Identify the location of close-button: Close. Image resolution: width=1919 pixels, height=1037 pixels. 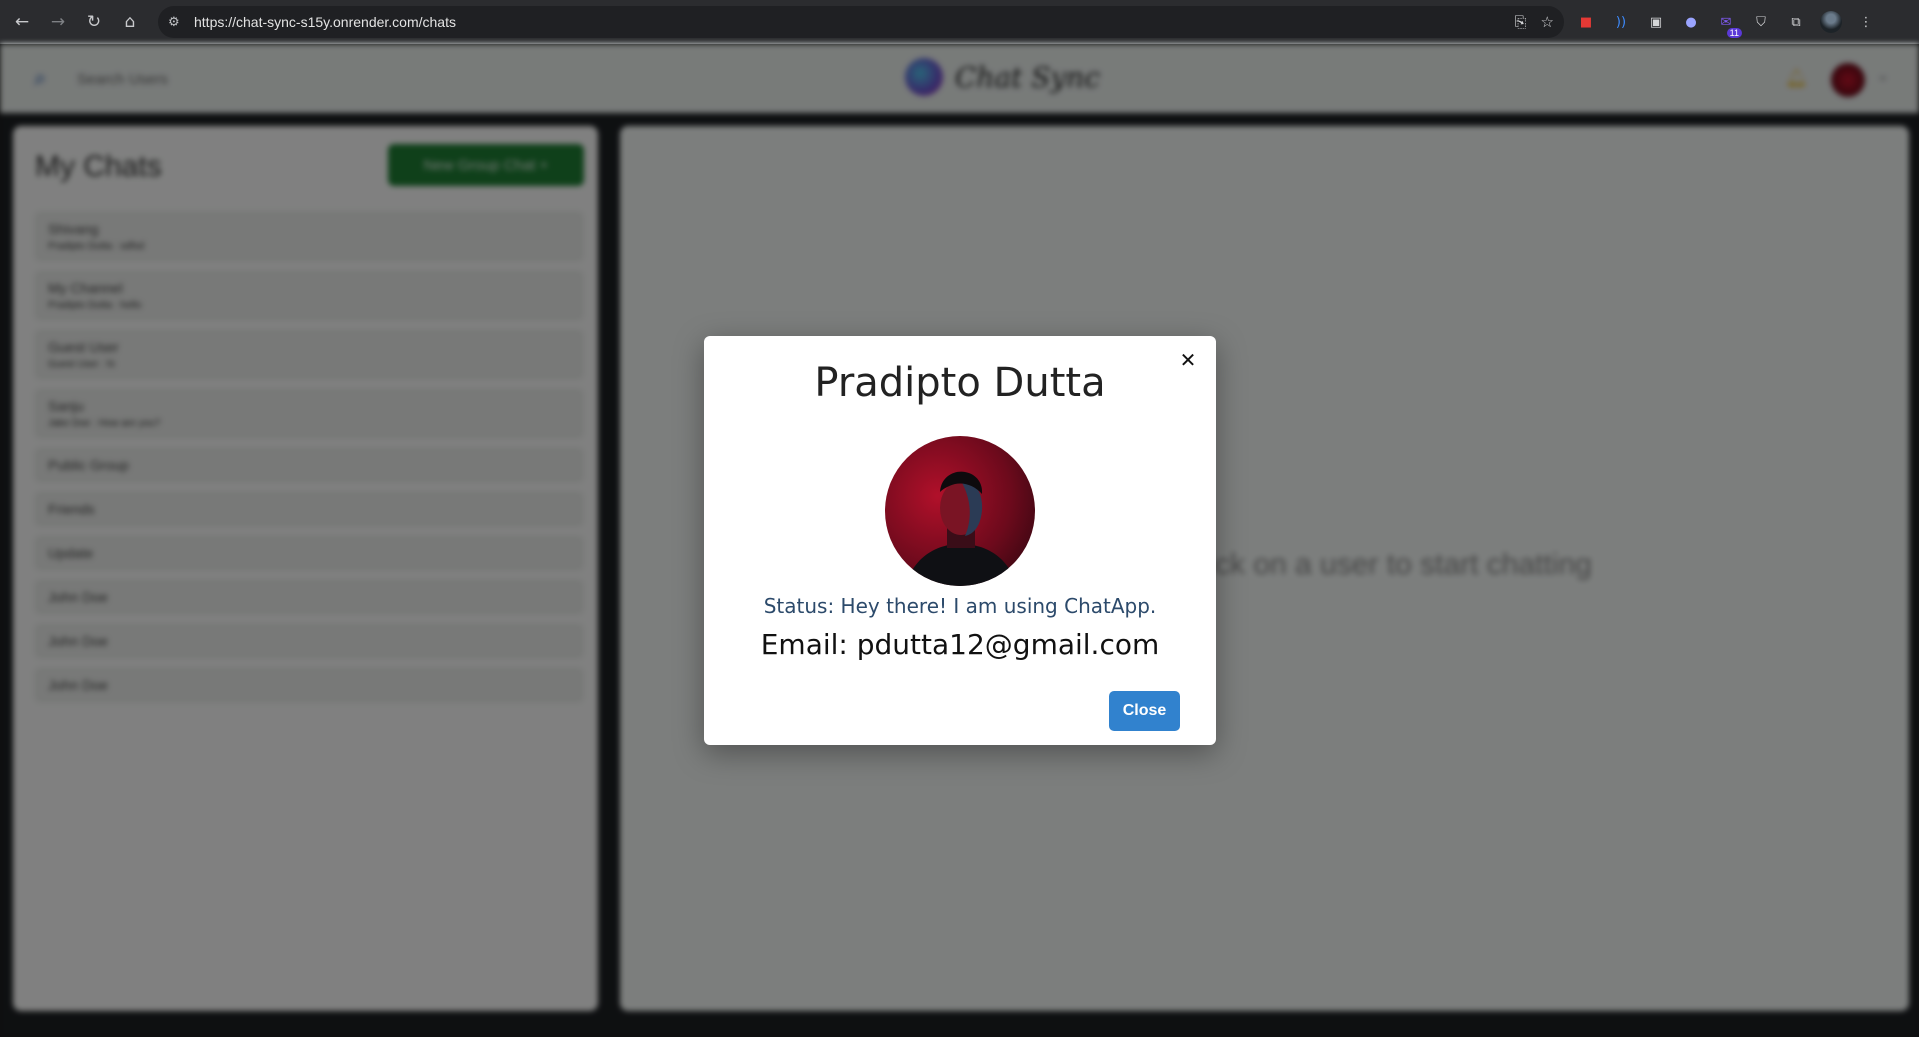
(1144, 711).